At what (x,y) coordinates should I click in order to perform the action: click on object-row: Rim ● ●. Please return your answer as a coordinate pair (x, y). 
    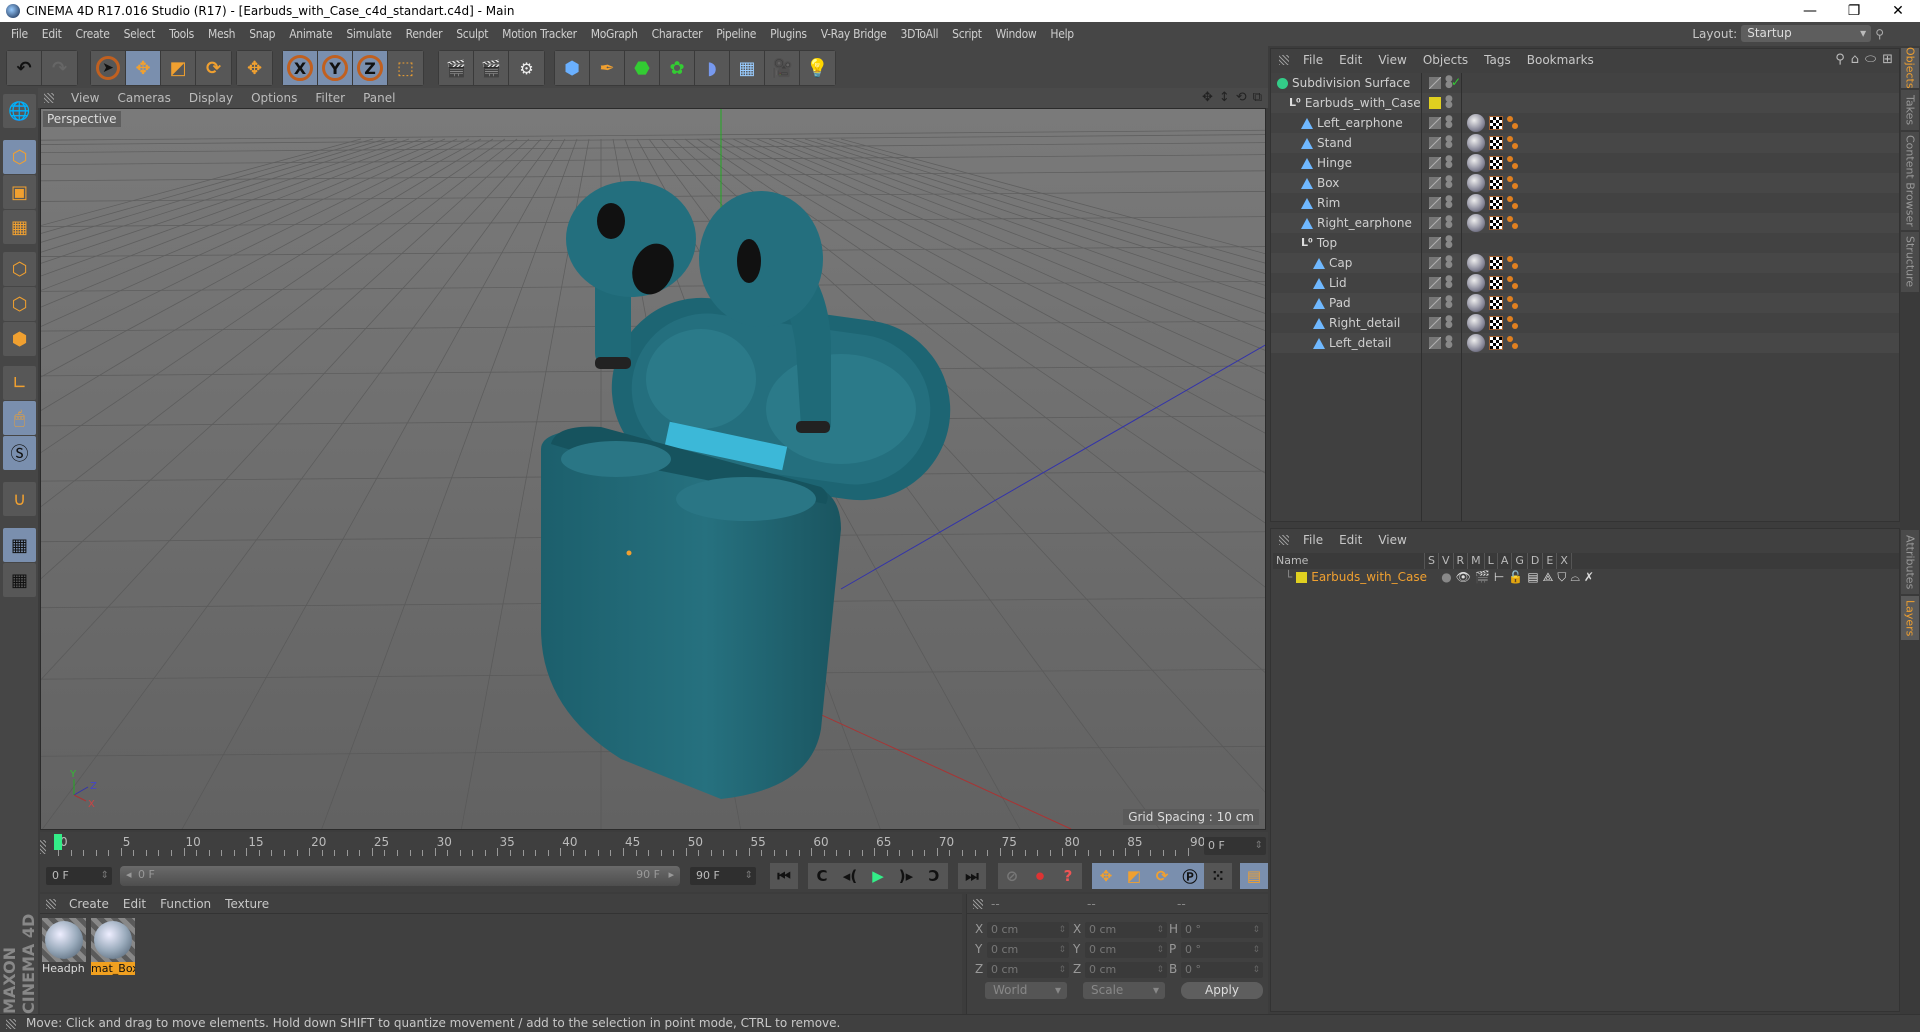
    Looking at the image, I should click on (1585, 203).